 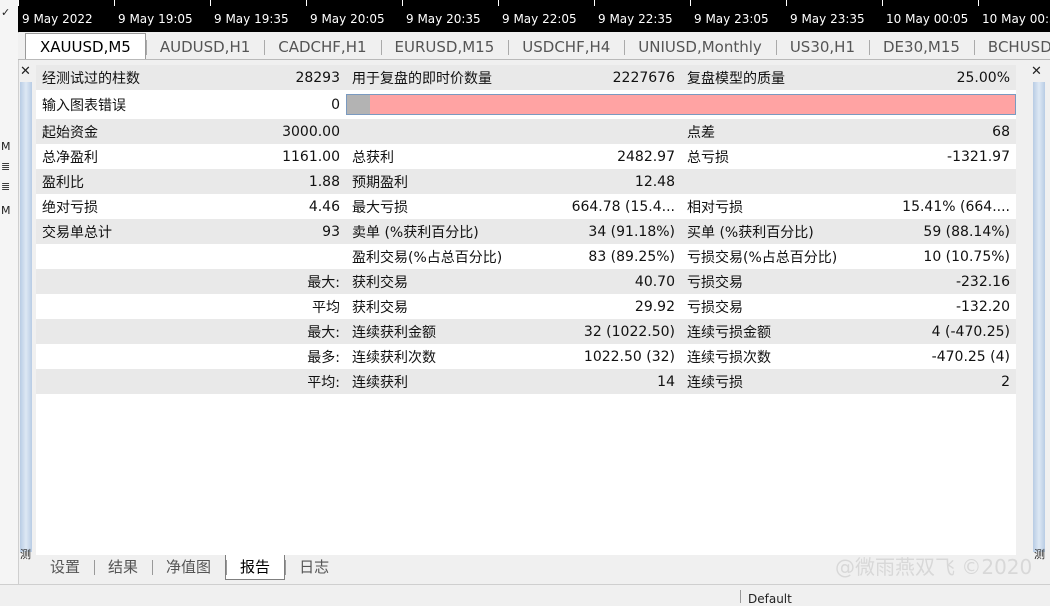 I want to click on report-label: 连续亏损金额, so click(x=781, y=331).